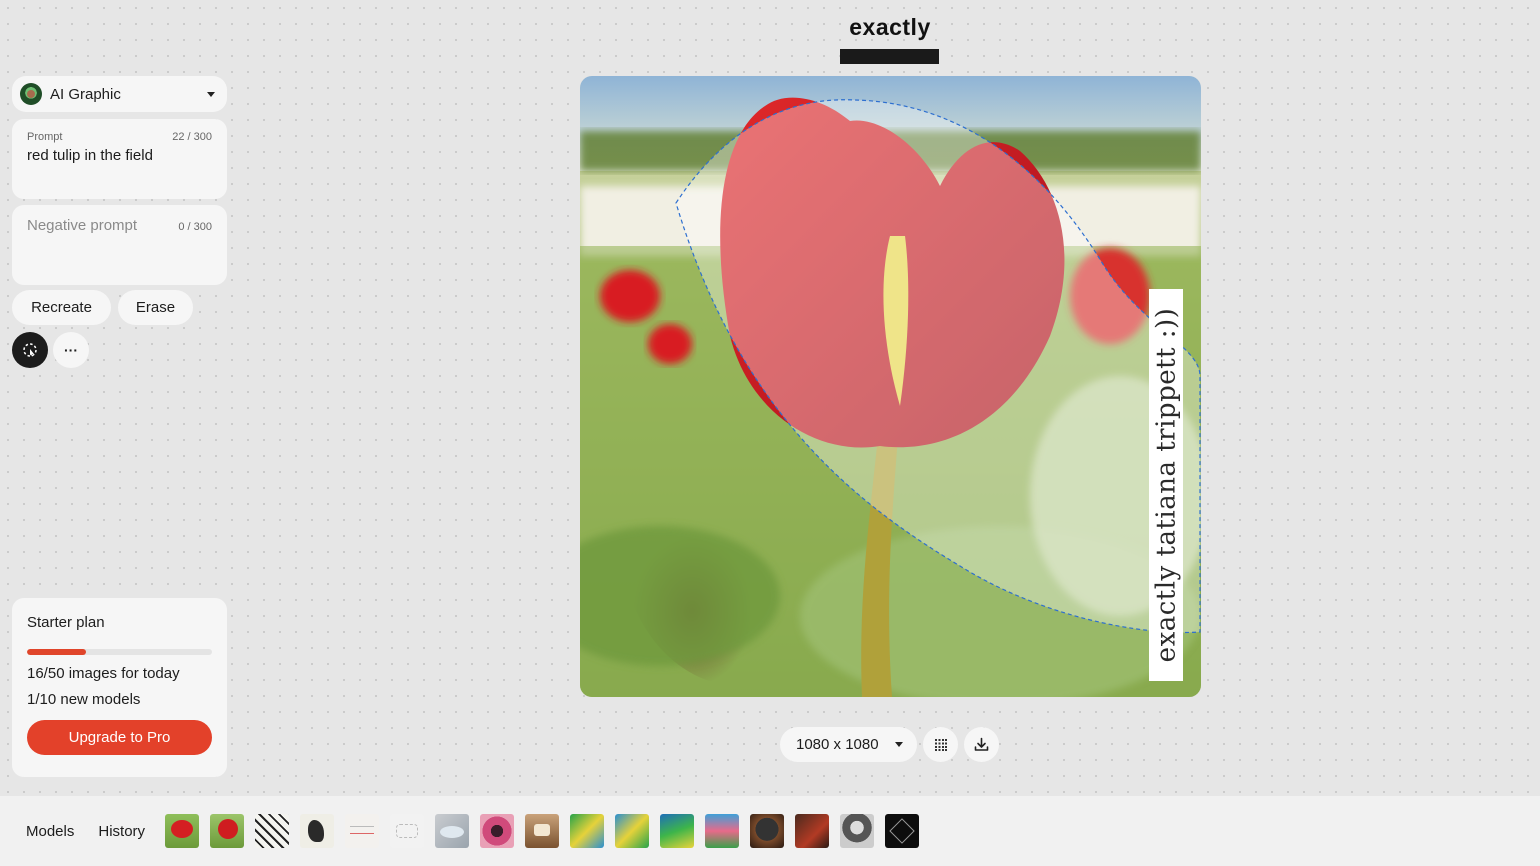  I want to click on prompt-field: Prompt 22 / 300 red tulip in the field, so click(119, 159).